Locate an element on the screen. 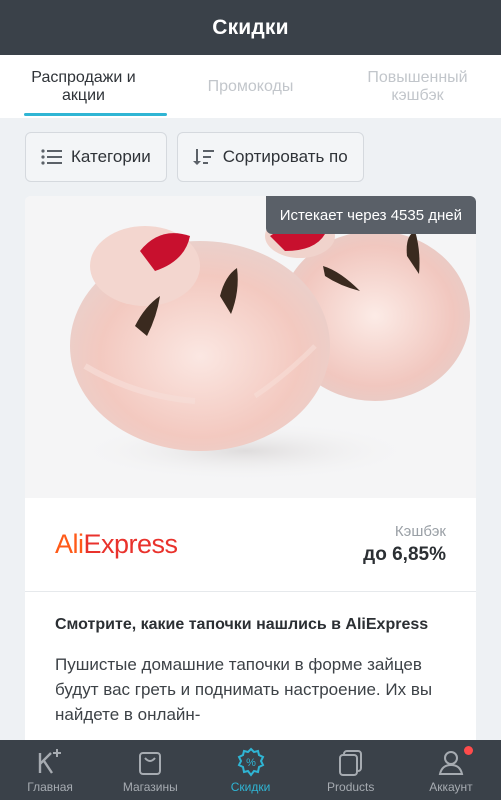 Image resolution: width=501 pixels, height=800 pixels. sort-label: Сортировать по is located at coordinates (285, 156).